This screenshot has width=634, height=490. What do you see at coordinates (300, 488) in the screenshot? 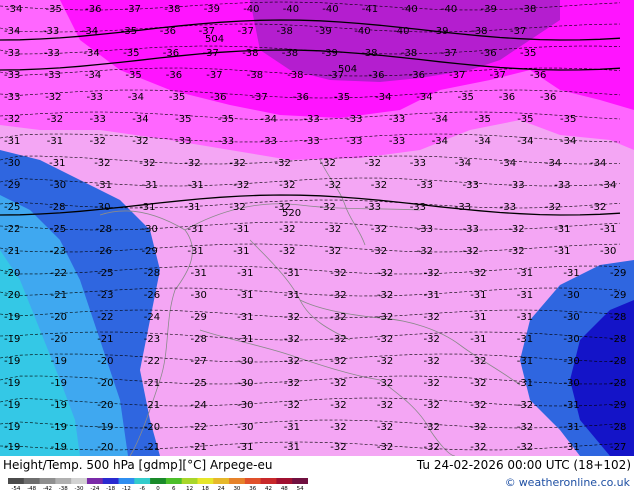
I see `color-scale-tick: 54` at bounding box center [300, 488].